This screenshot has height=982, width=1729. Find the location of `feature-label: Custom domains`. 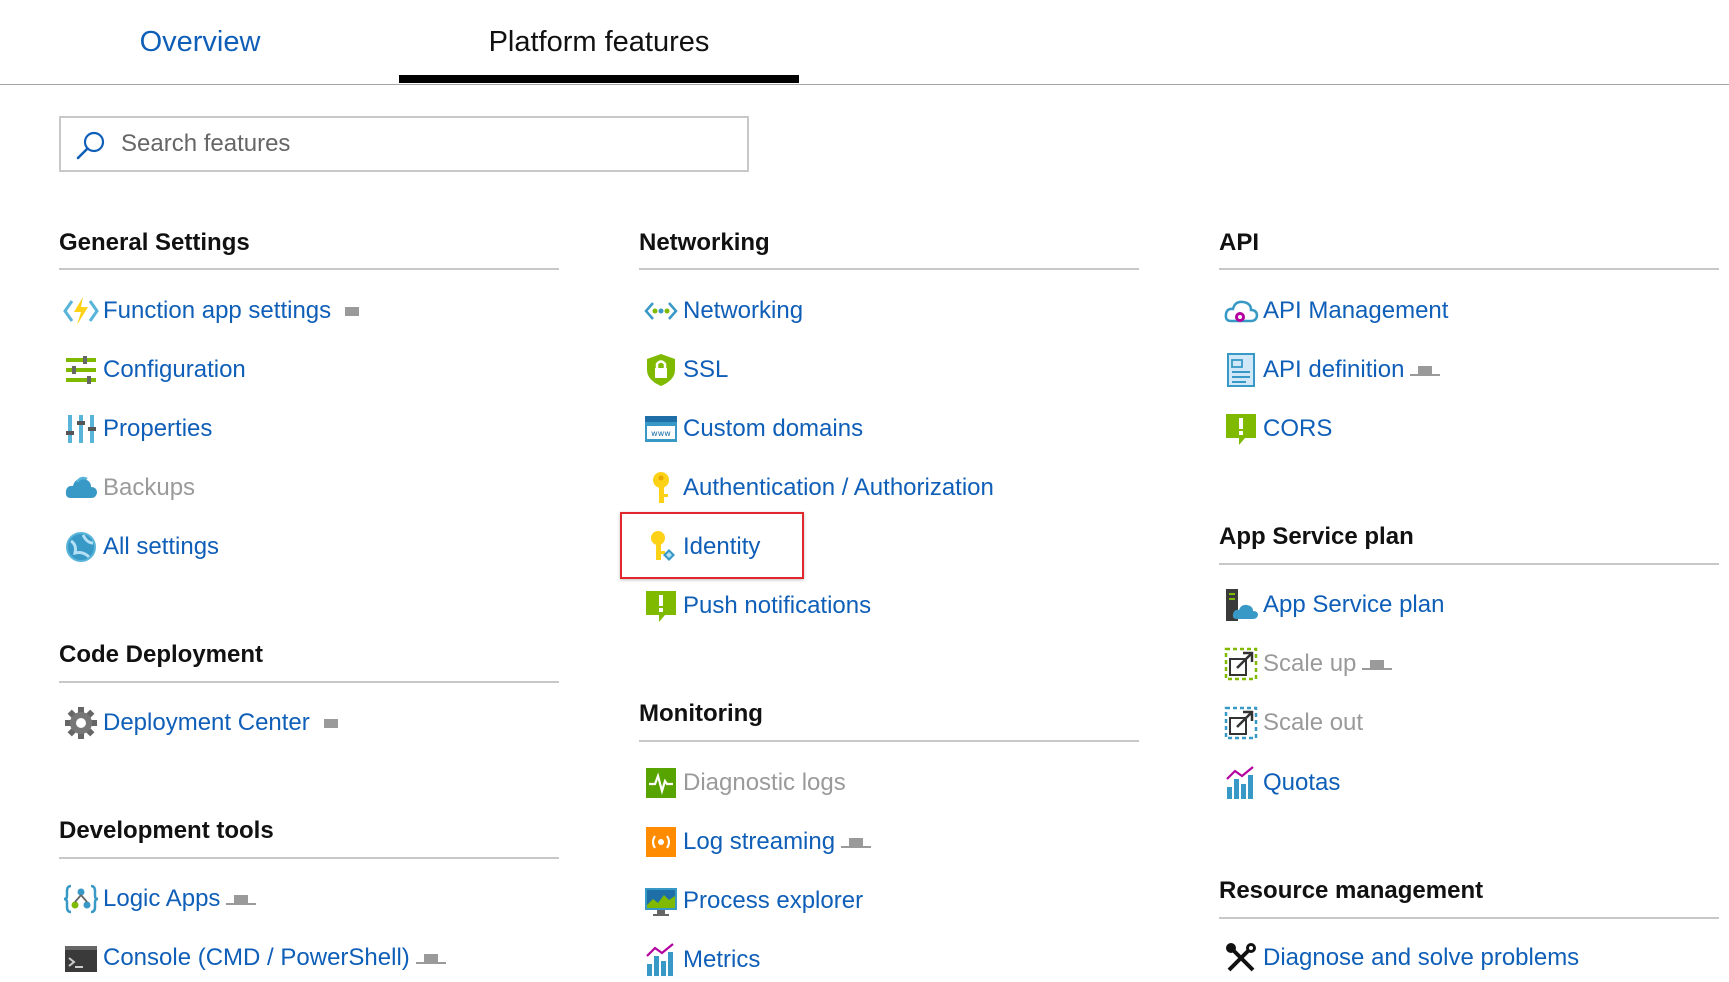

feature-label: Custom domains is located at coordinates (773, 428).